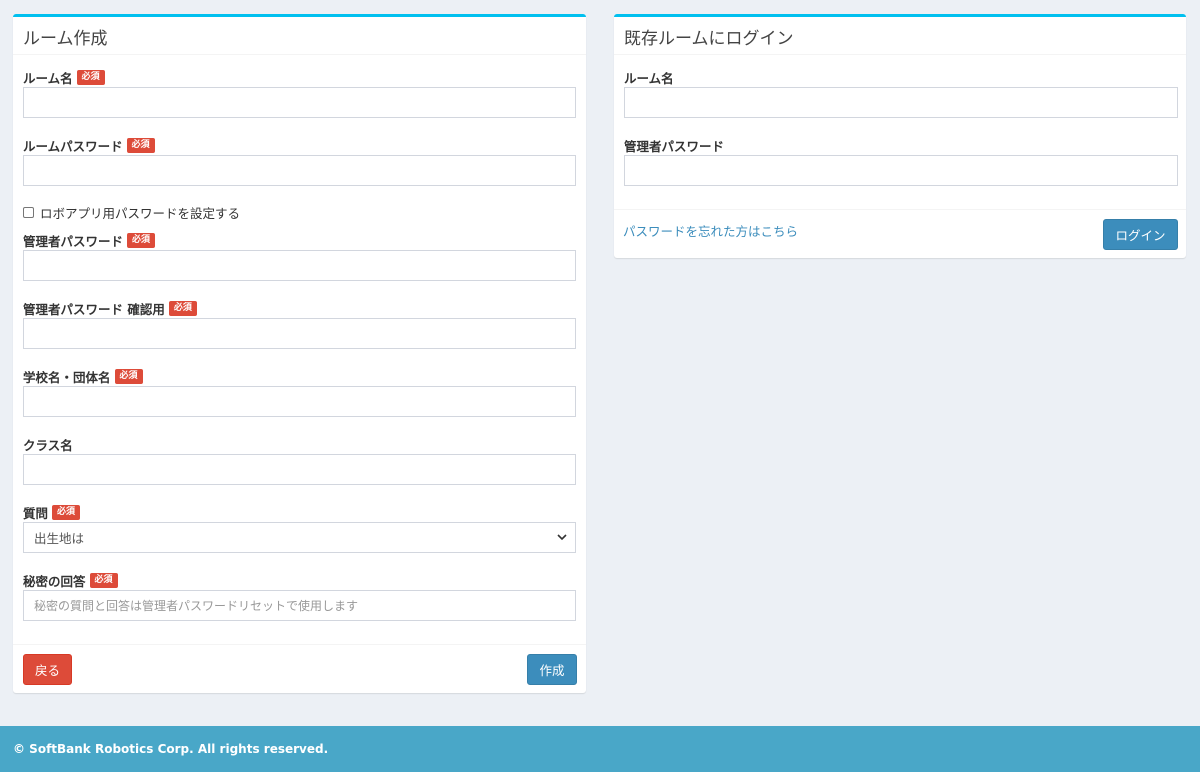 The height and width of the screenshot is (772, 1200). I want to click on school-name-label: 学校名・団体名 必須, so click(83, 376).